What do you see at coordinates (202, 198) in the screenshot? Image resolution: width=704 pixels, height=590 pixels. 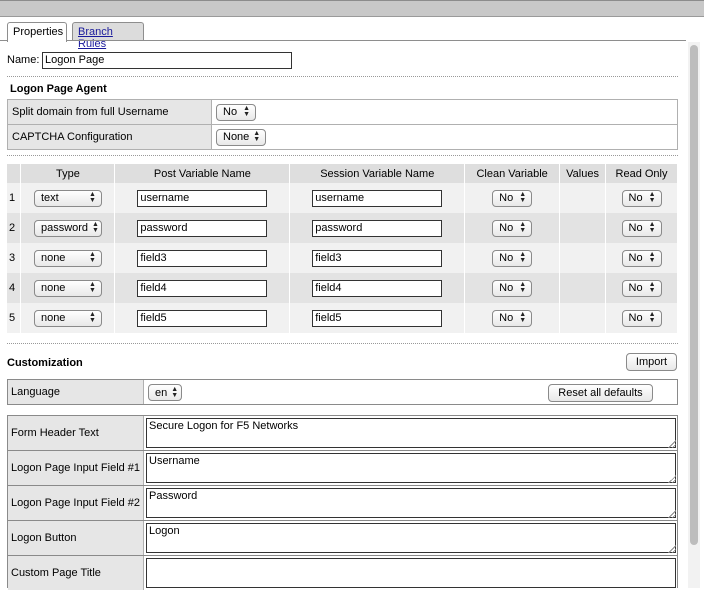 I see `post-variable-input: username` at bounding box center [202, 198].